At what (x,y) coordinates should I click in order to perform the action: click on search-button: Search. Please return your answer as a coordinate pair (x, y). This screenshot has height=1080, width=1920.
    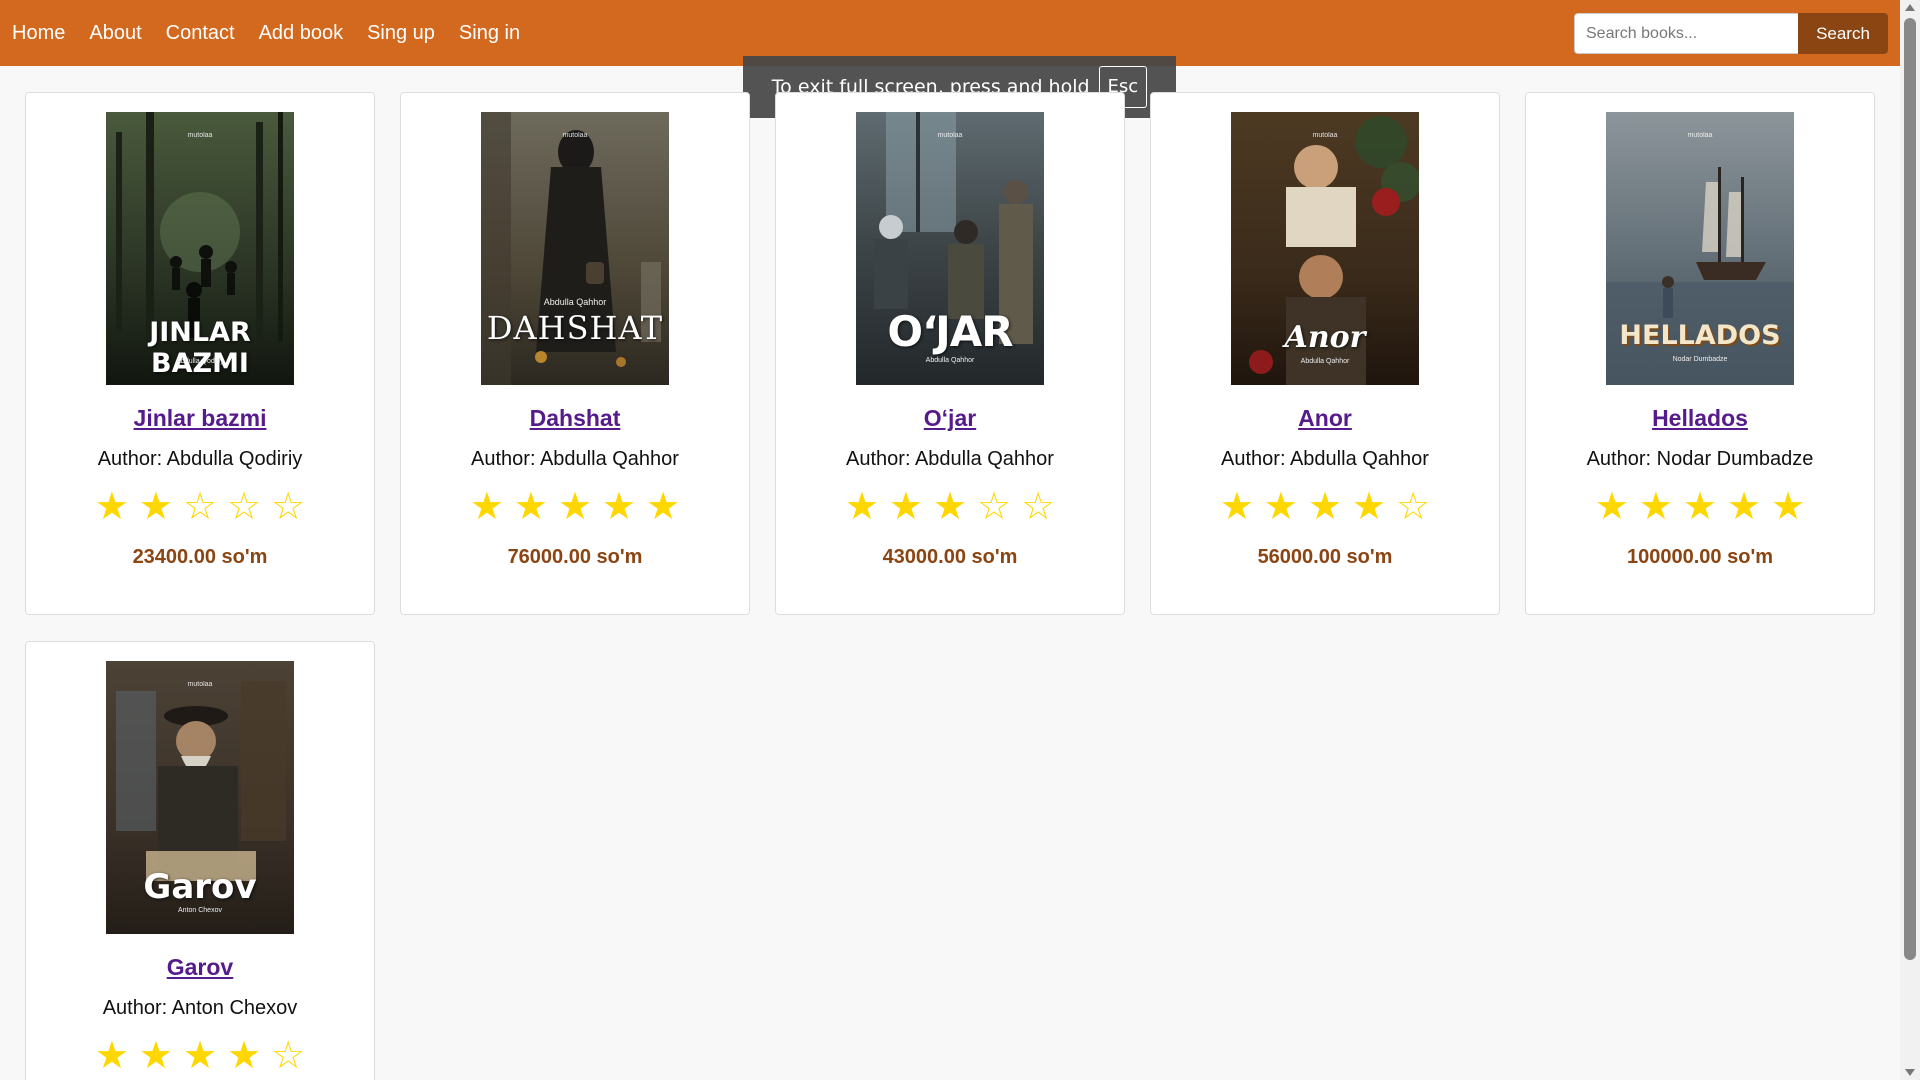
    Looking at the image, I should click on (1843, 33).